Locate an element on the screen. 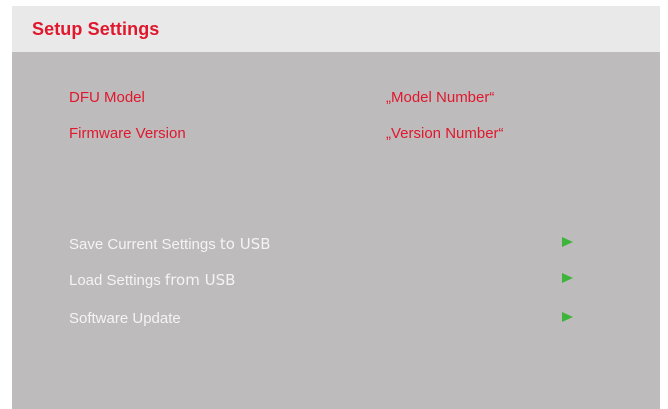 The width and height of the screenshot is (668, 409). firmware-version-value: „Version Number“ is located at coordinates (445, 133).